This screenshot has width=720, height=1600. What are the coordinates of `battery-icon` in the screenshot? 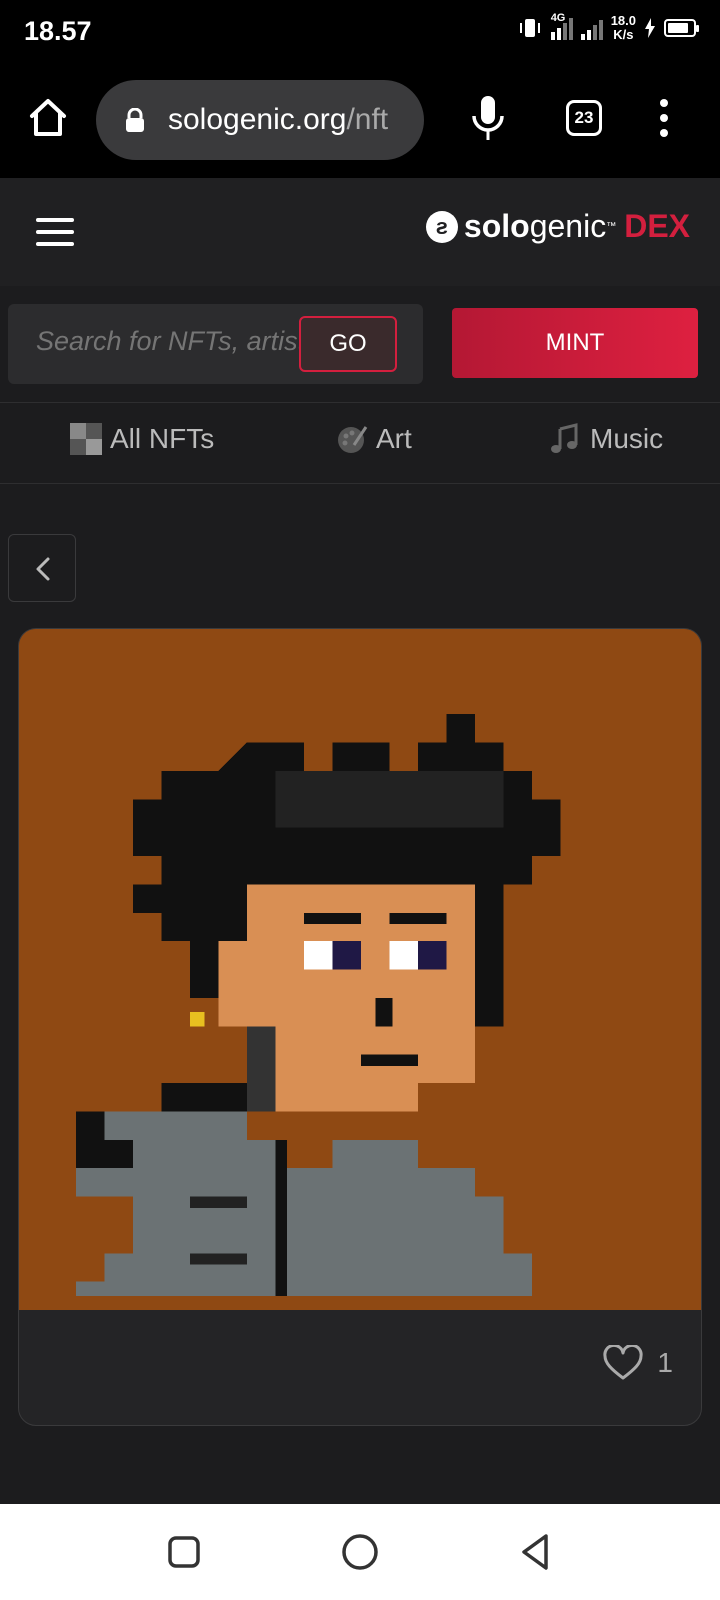 It's located at (681, 28).